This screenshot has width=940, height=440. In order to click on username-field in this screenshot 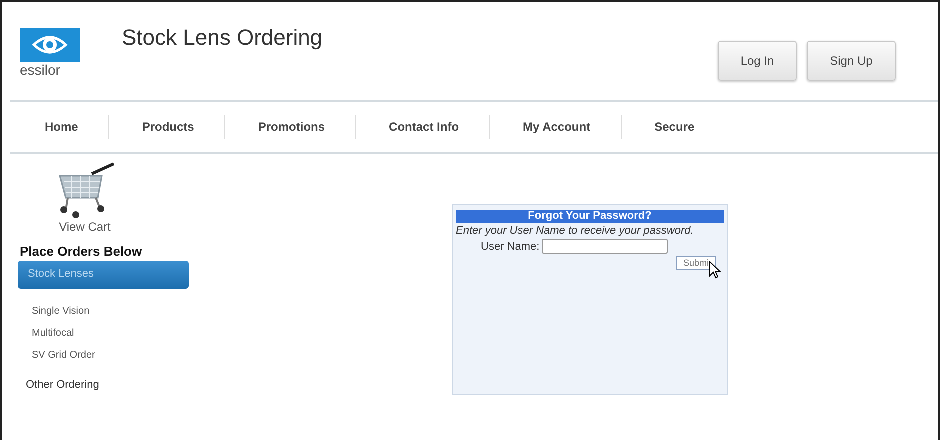, I will do `click(605, 246)`.